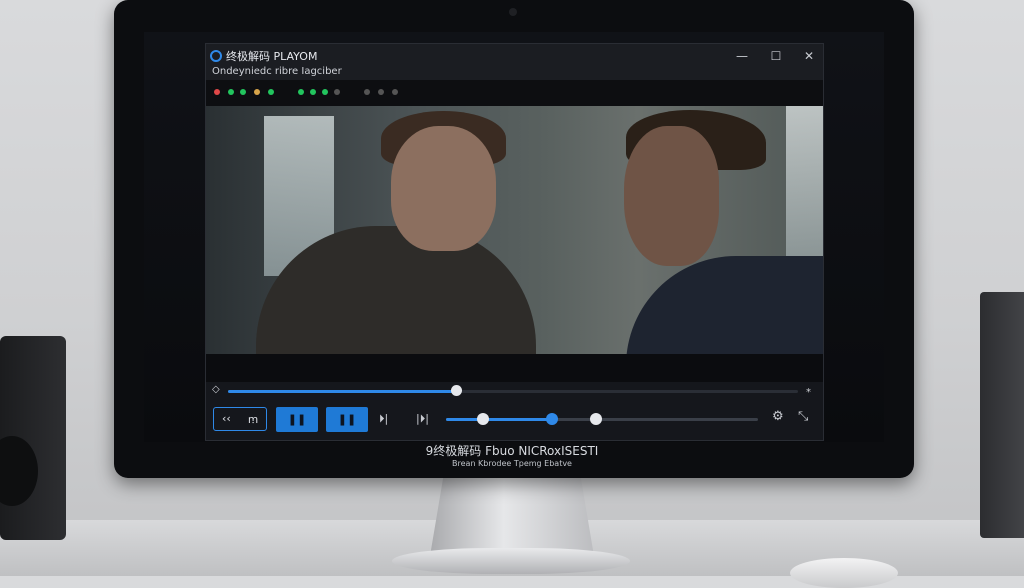 This screenshot has width=1024, height=588. I want to click on mouse, so click(844, 573).